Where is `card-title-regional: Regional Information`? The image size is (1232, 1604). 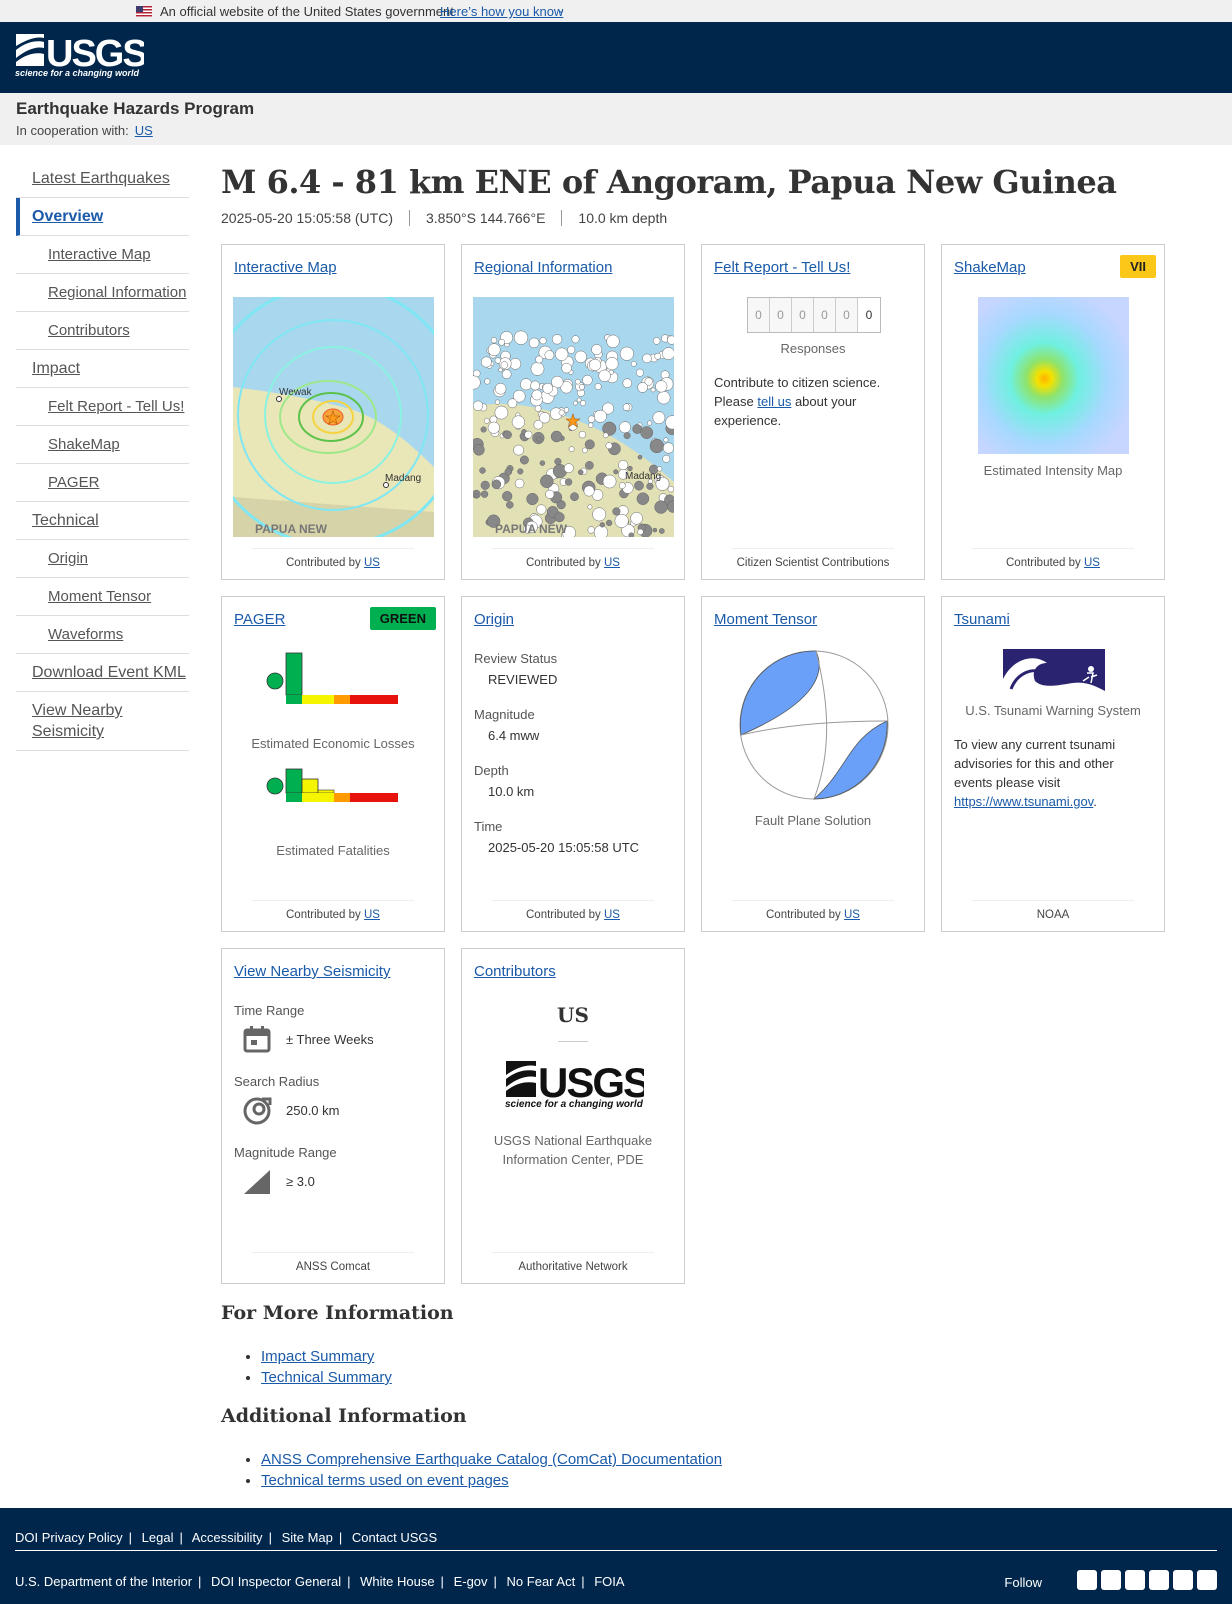 card-title-regional: Regional Information is located at coordinates (543, 267).